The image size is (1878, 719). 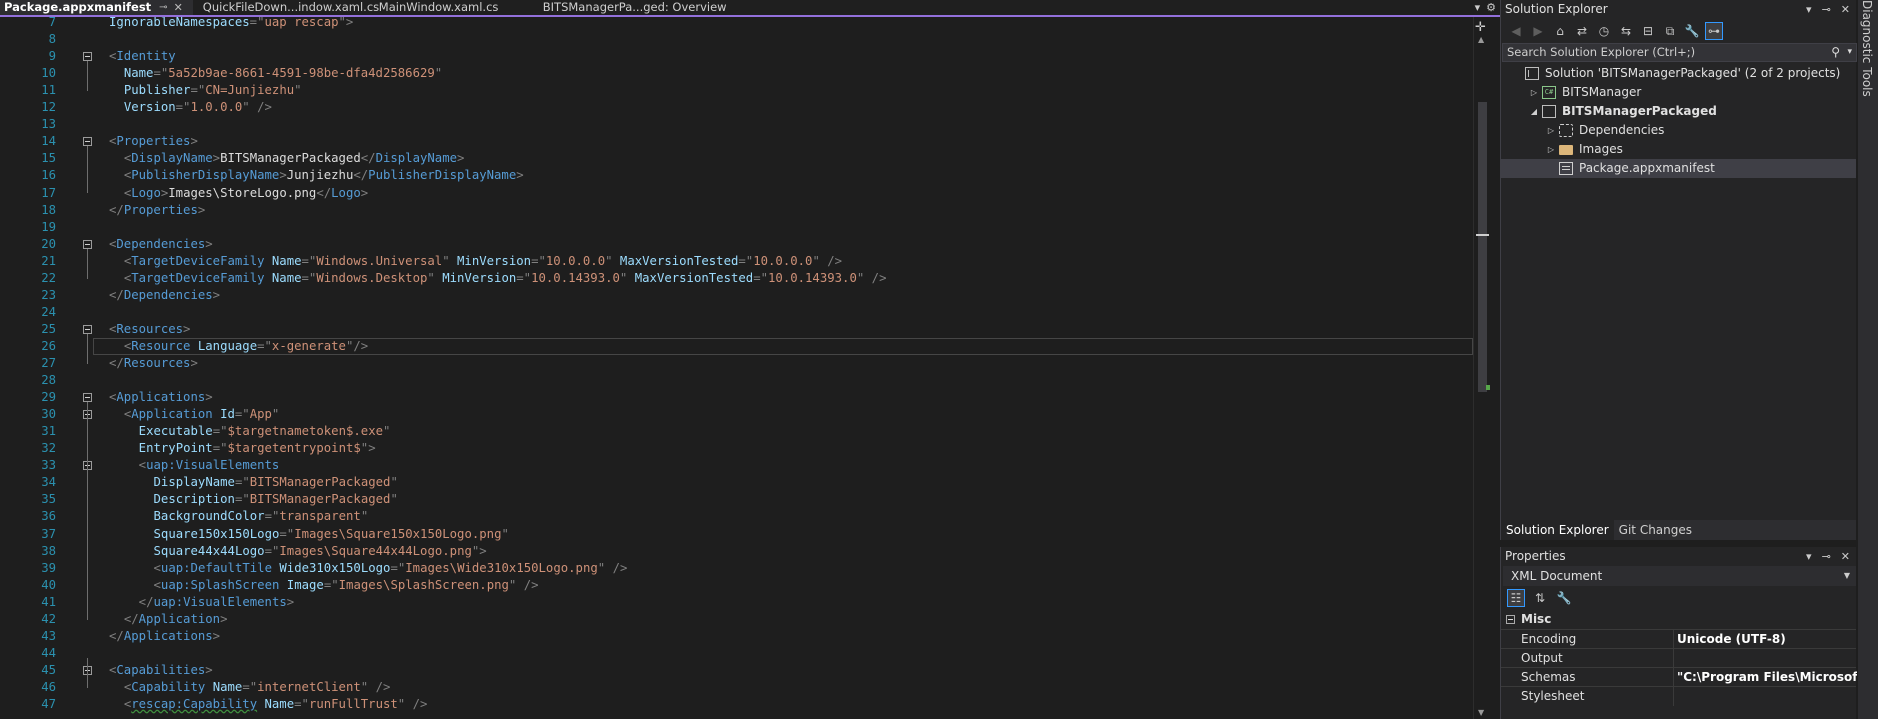 I want to click on diagnostic-tools-tab: Diagnostic Tools, so click(x=1867, y=48).